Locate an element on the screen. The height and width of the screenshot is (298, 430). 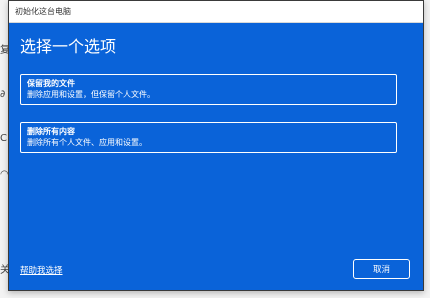
background-glyph: ∂ is located at coordinates (3, 94).